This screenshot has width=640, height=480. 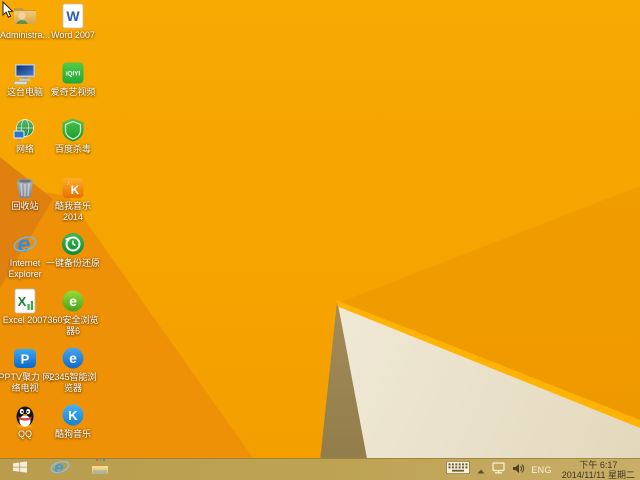 I want to click on word-2007-icon: W, so click(x=73, y=16).